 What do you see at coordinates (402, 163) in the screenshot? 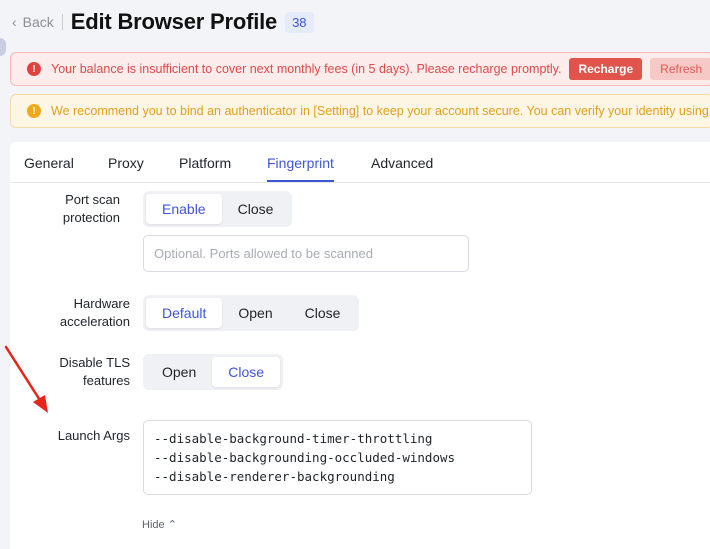
I see `tab-advanced: Advanced` at bounding box center [402, 163].